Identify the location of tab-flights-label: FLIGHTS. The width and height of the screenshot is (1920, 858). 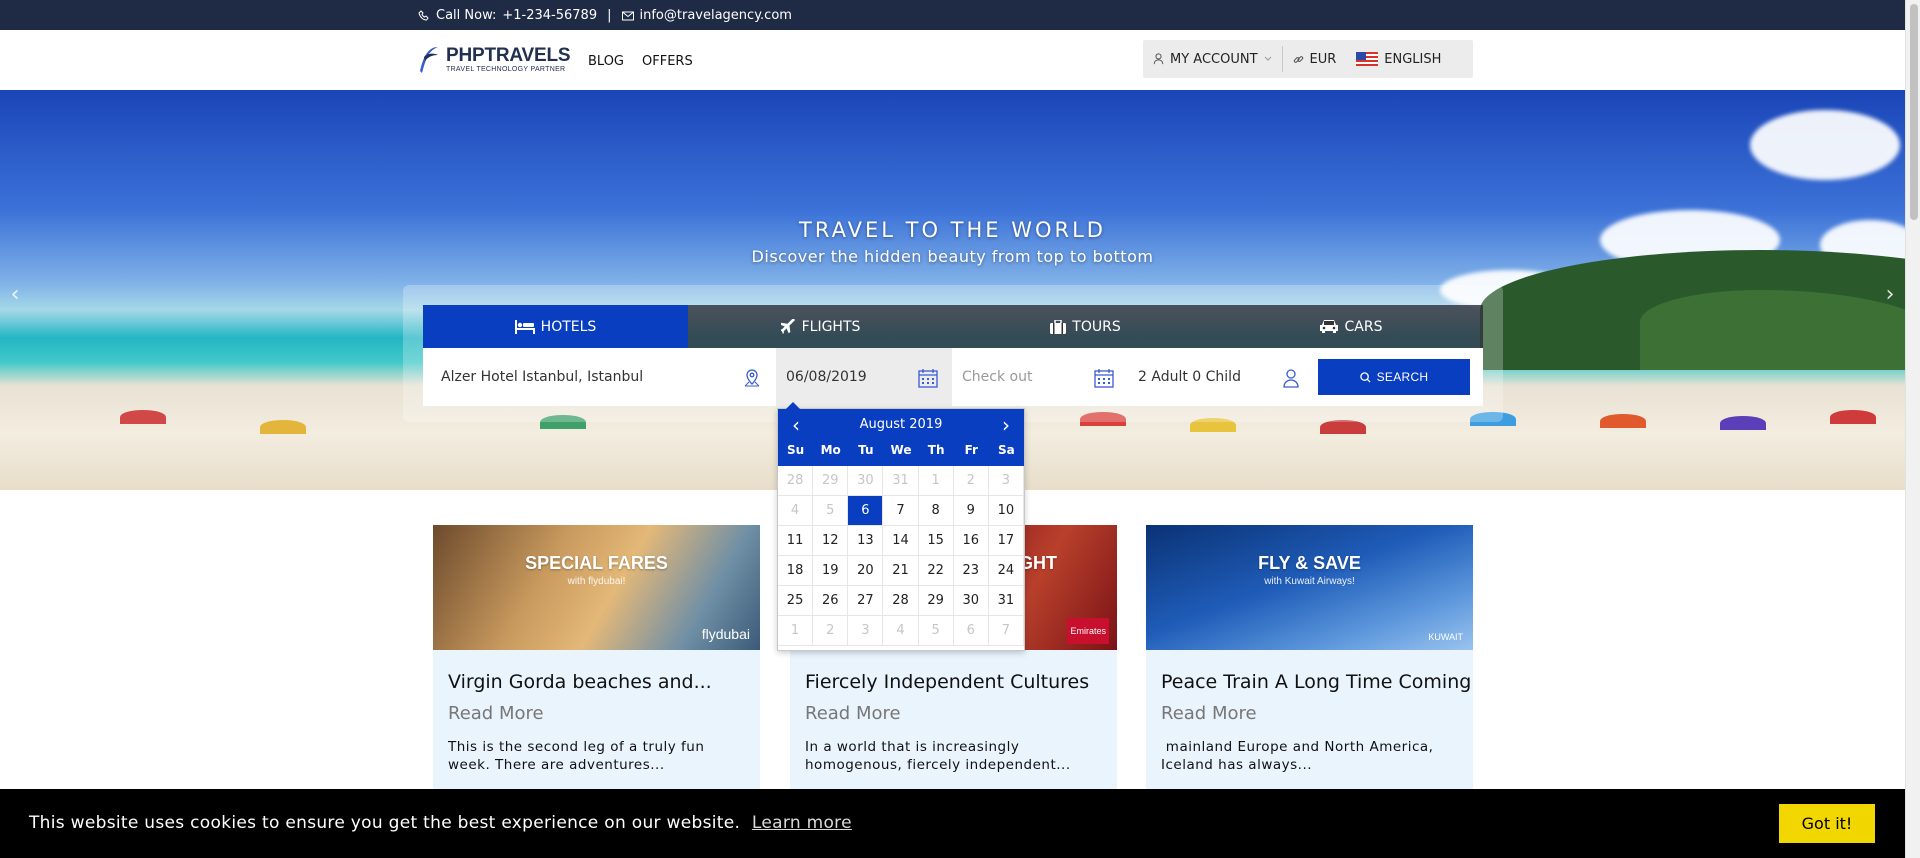
(831, 326).